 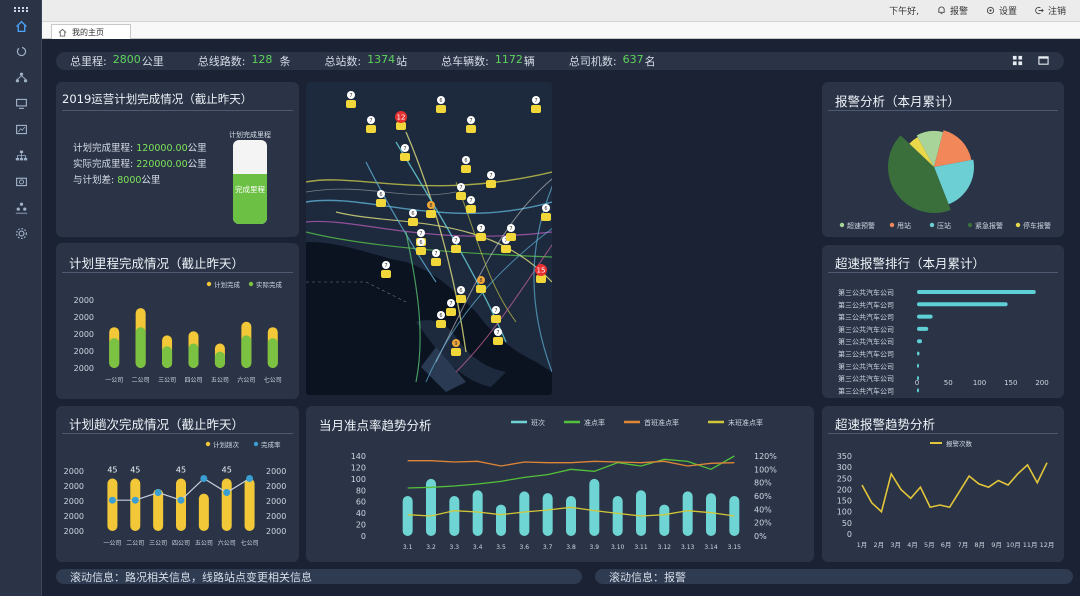 What do you see at coordinates (21, 207) in the screenshot?
I see `sidebar-people` at bounding box center [21, 207].